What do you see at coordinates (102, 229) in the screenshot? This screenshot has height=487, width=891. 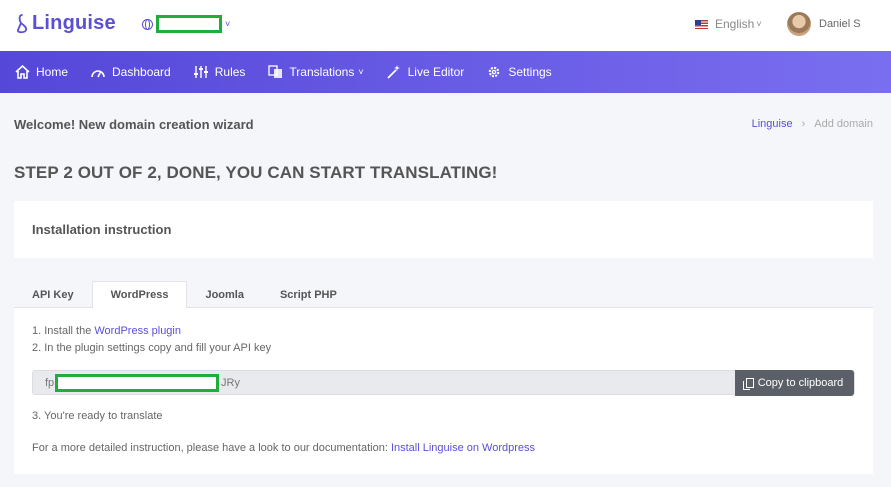 I see `card-title: Installation instruction` at bounding box center [102, 229].